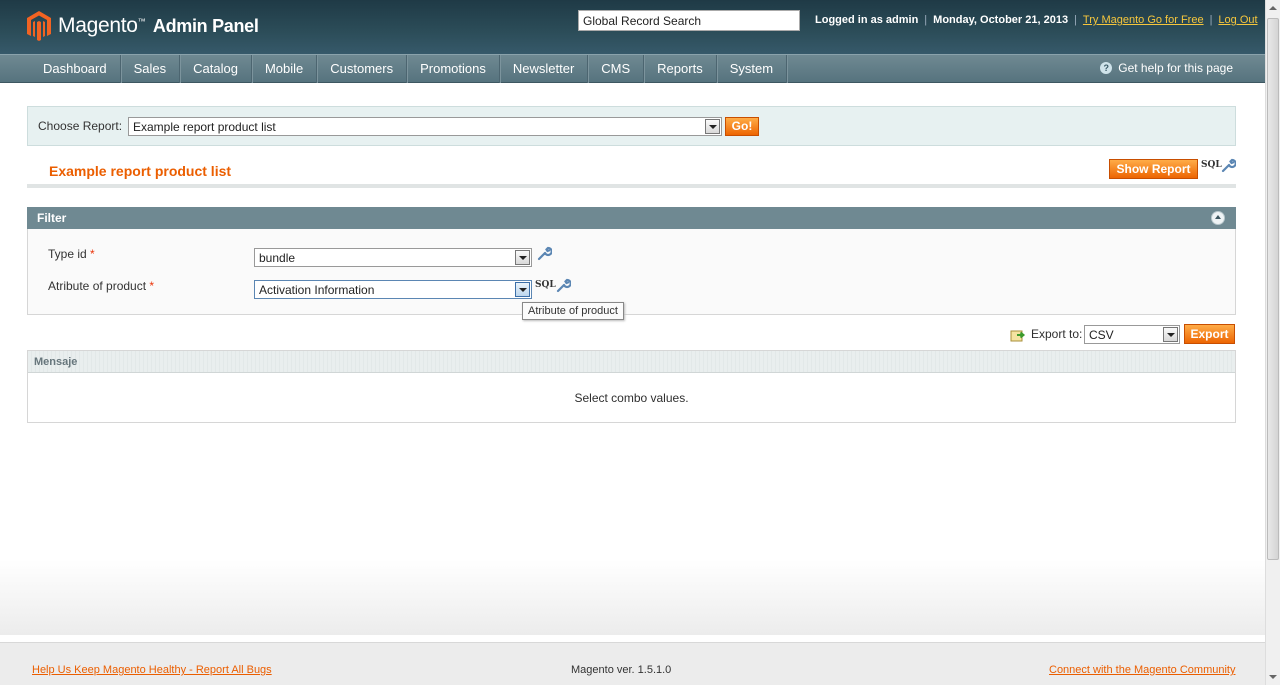 The width and height of the screenshot is (1280, 685). Describe the element at coordinates (1273, 289) in the screenshot. I see `scrollbar-thumb` at that location.